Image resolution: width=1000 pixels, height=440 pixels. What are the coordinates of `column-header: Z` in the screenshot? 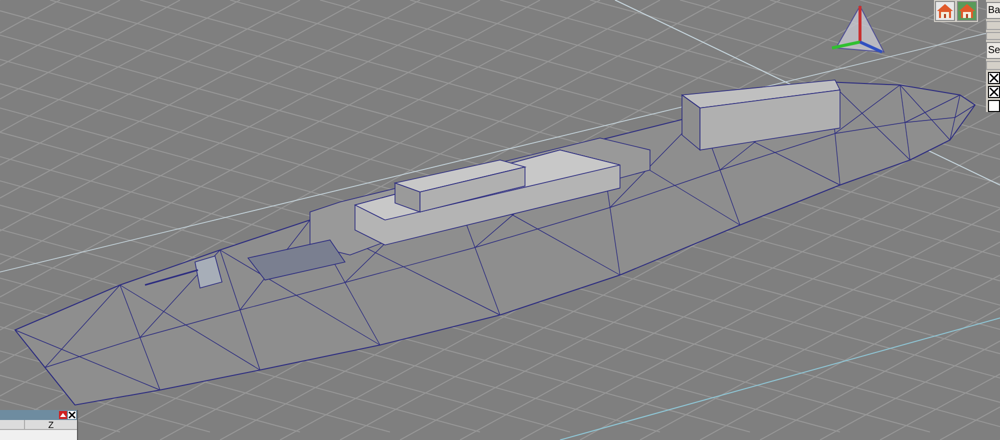 It's located at (51, 424).